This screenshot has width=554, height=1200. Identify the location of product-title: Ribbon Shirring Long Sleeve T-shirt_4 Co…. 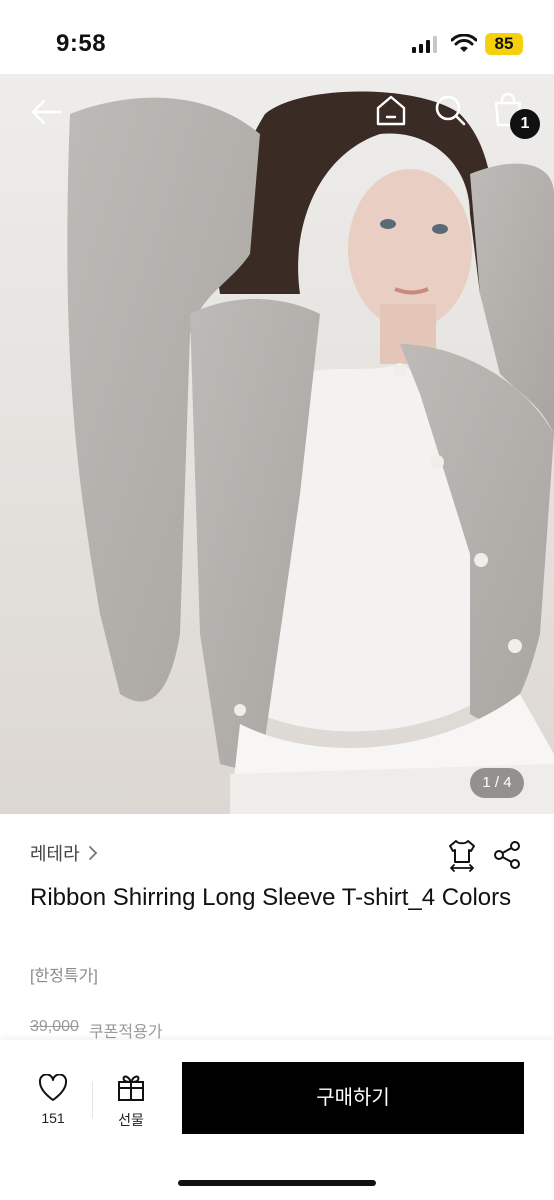
(271, 897).